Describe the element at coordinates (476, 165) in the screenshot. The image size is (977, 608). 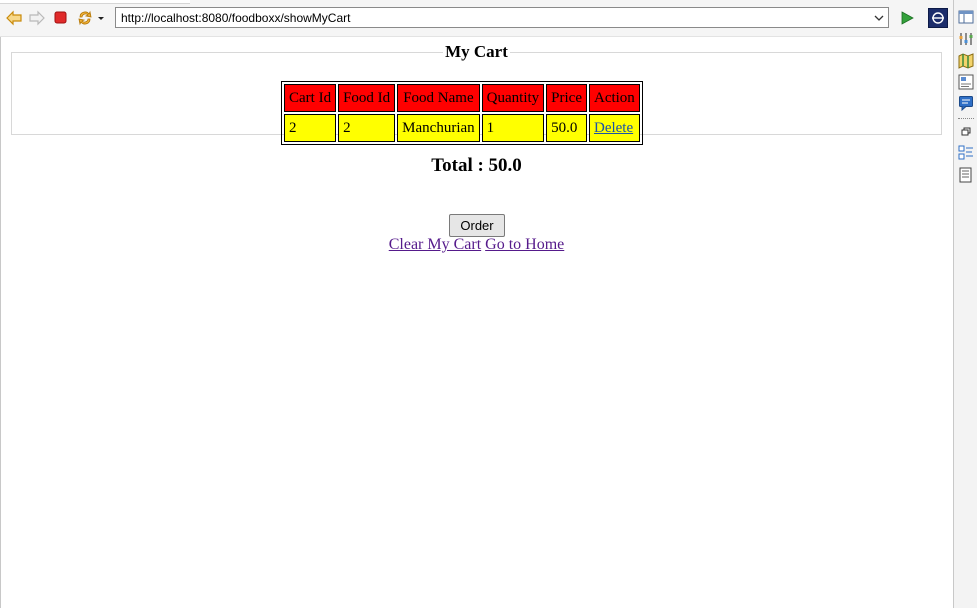
I see `cart-total: Total : 50.0` at that location.